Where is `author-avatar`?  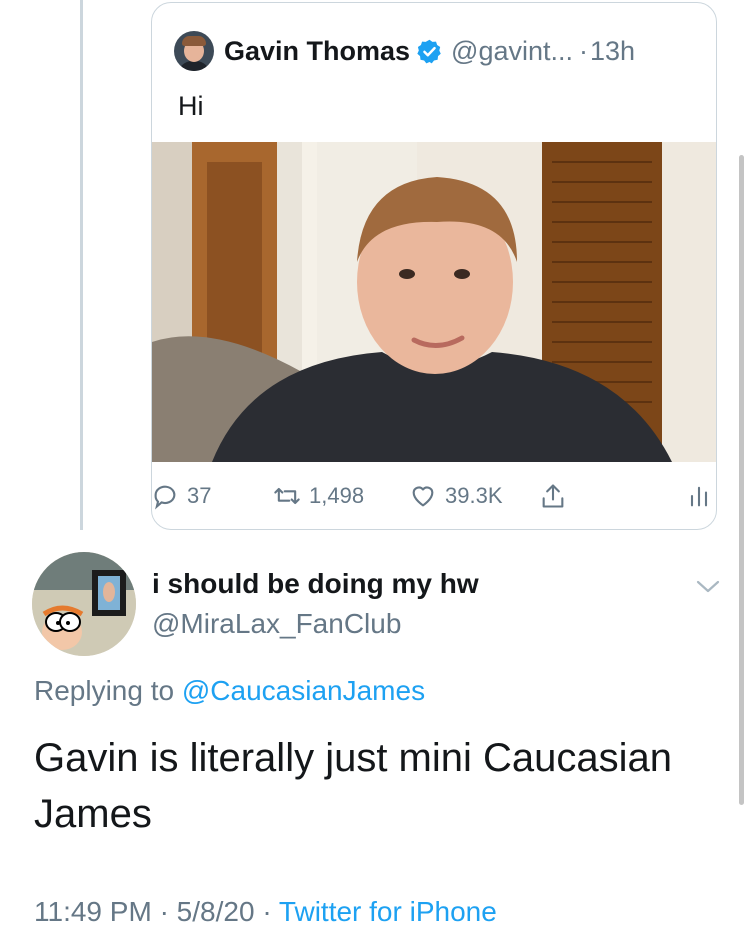 author-avatar is located at coordinates (194, 51).